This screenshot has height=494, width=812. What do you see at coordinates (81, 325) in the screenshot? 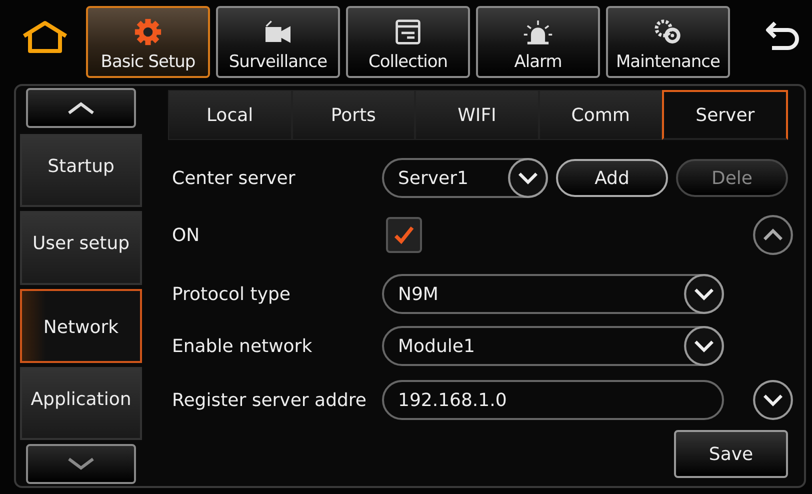
I see `sidebar-item: Network` at bounding box center [81, 325].